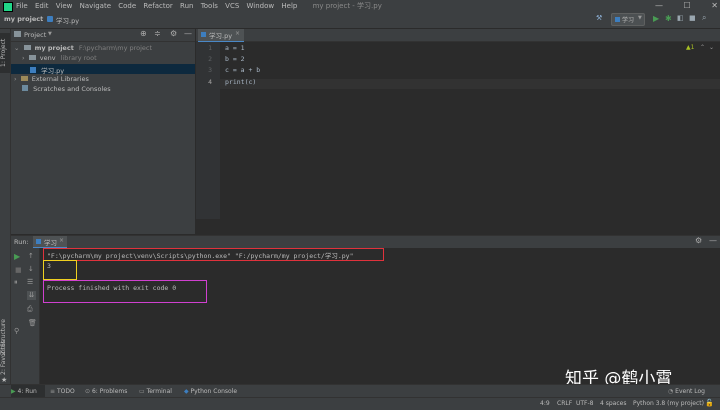  Describe the element at coordinates (35, 35) in the screenshot. I see `project-panel-title: Project` at that location.